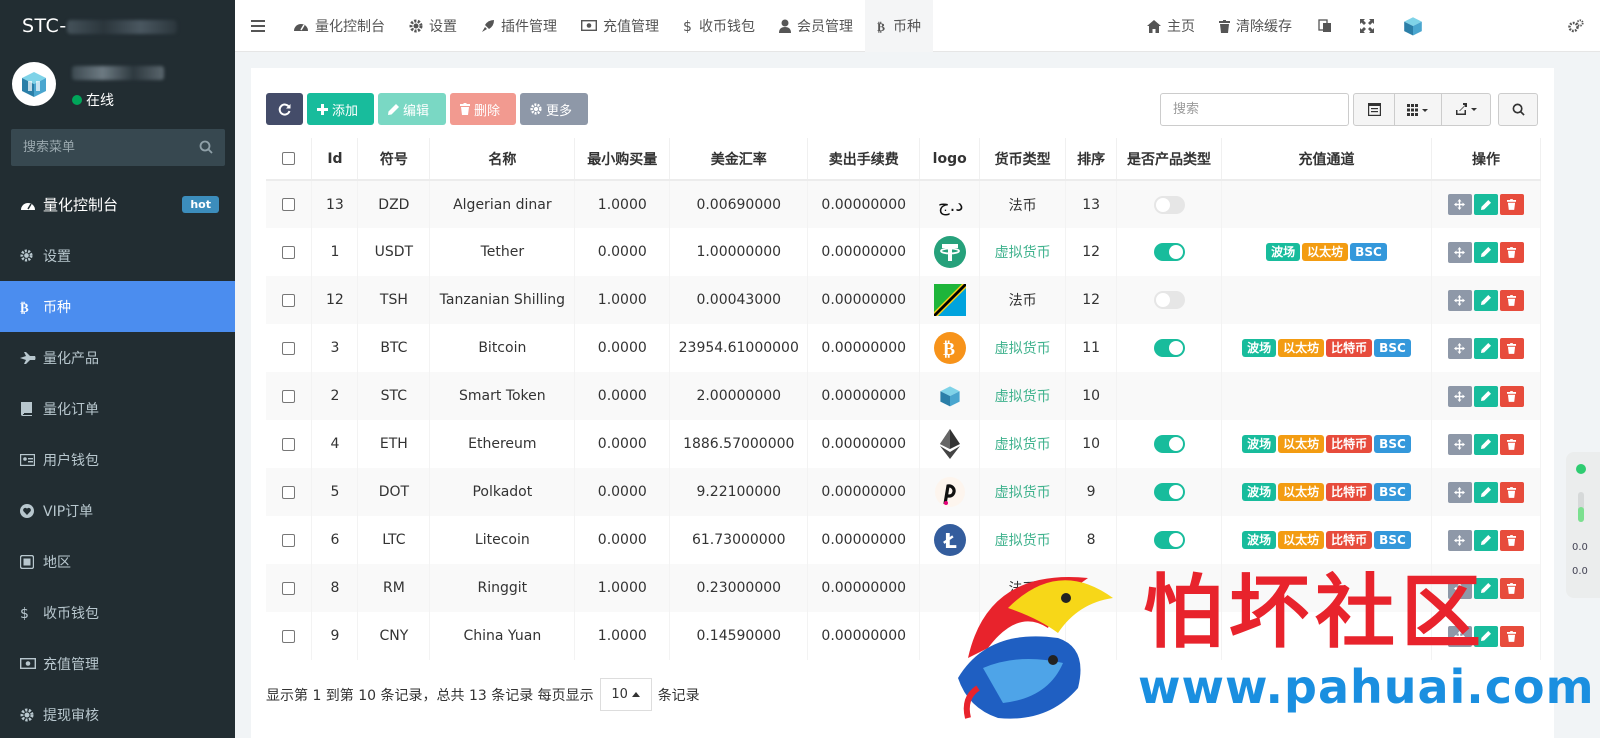  Describe the element at coordinates (949, 348) in the screenshot. I see `btc-logo-icon: ₿` at that location.